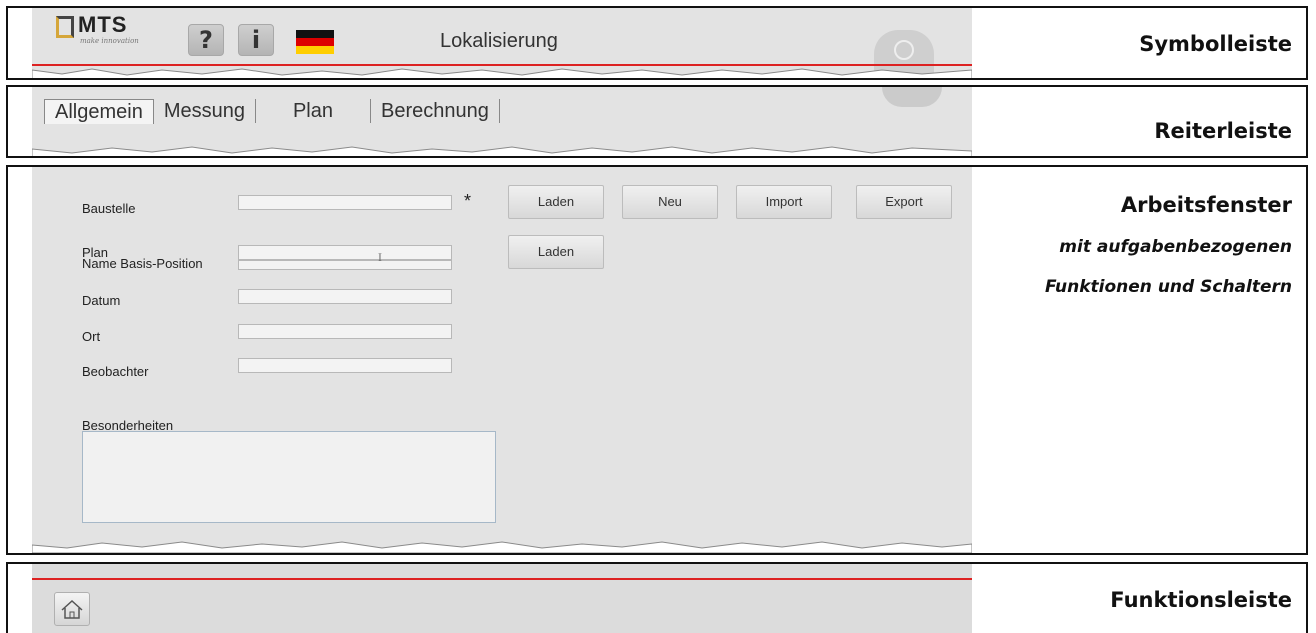 The width and height of the screenshot is (1316, 633). What do you see at coordinates (313, 111) in the screenshot?
I see `tab-plan: Plan` at bounding box center [313, 111].